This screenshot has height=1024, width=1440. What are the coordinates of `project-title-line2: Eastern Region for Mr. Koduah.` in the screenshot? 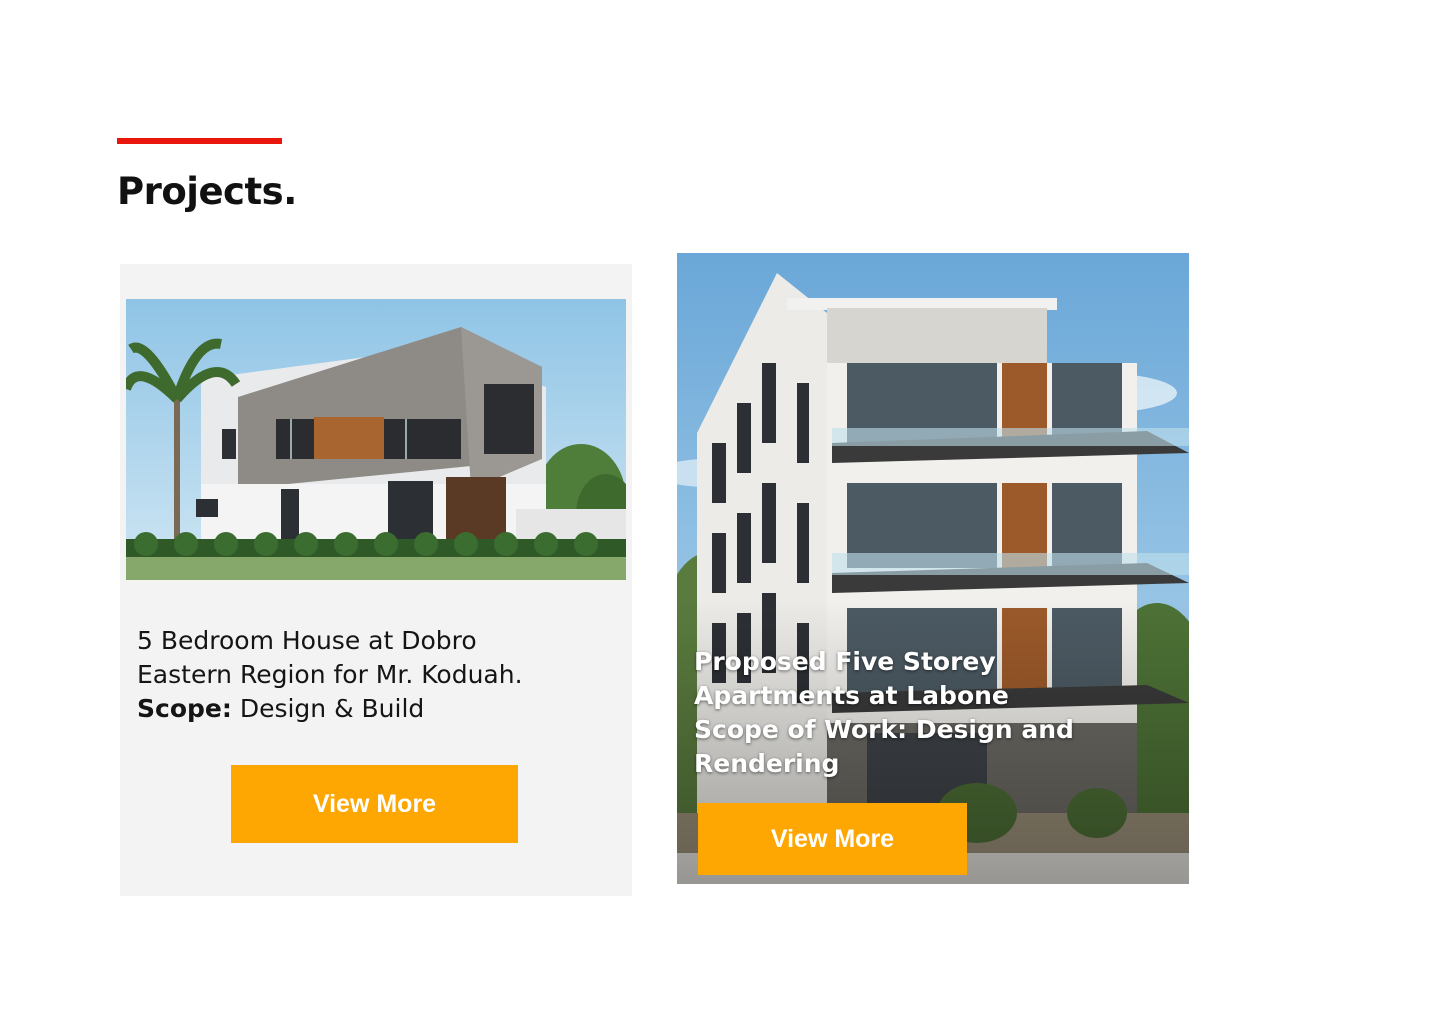 It's located at (330, 674).